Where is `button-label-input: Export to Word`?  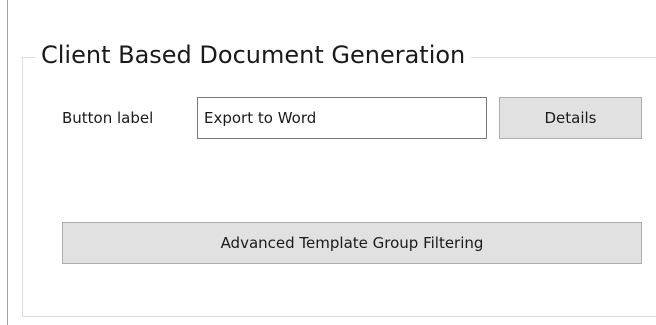 button-label-input: Export to Word is located at coordinates (342, 118).